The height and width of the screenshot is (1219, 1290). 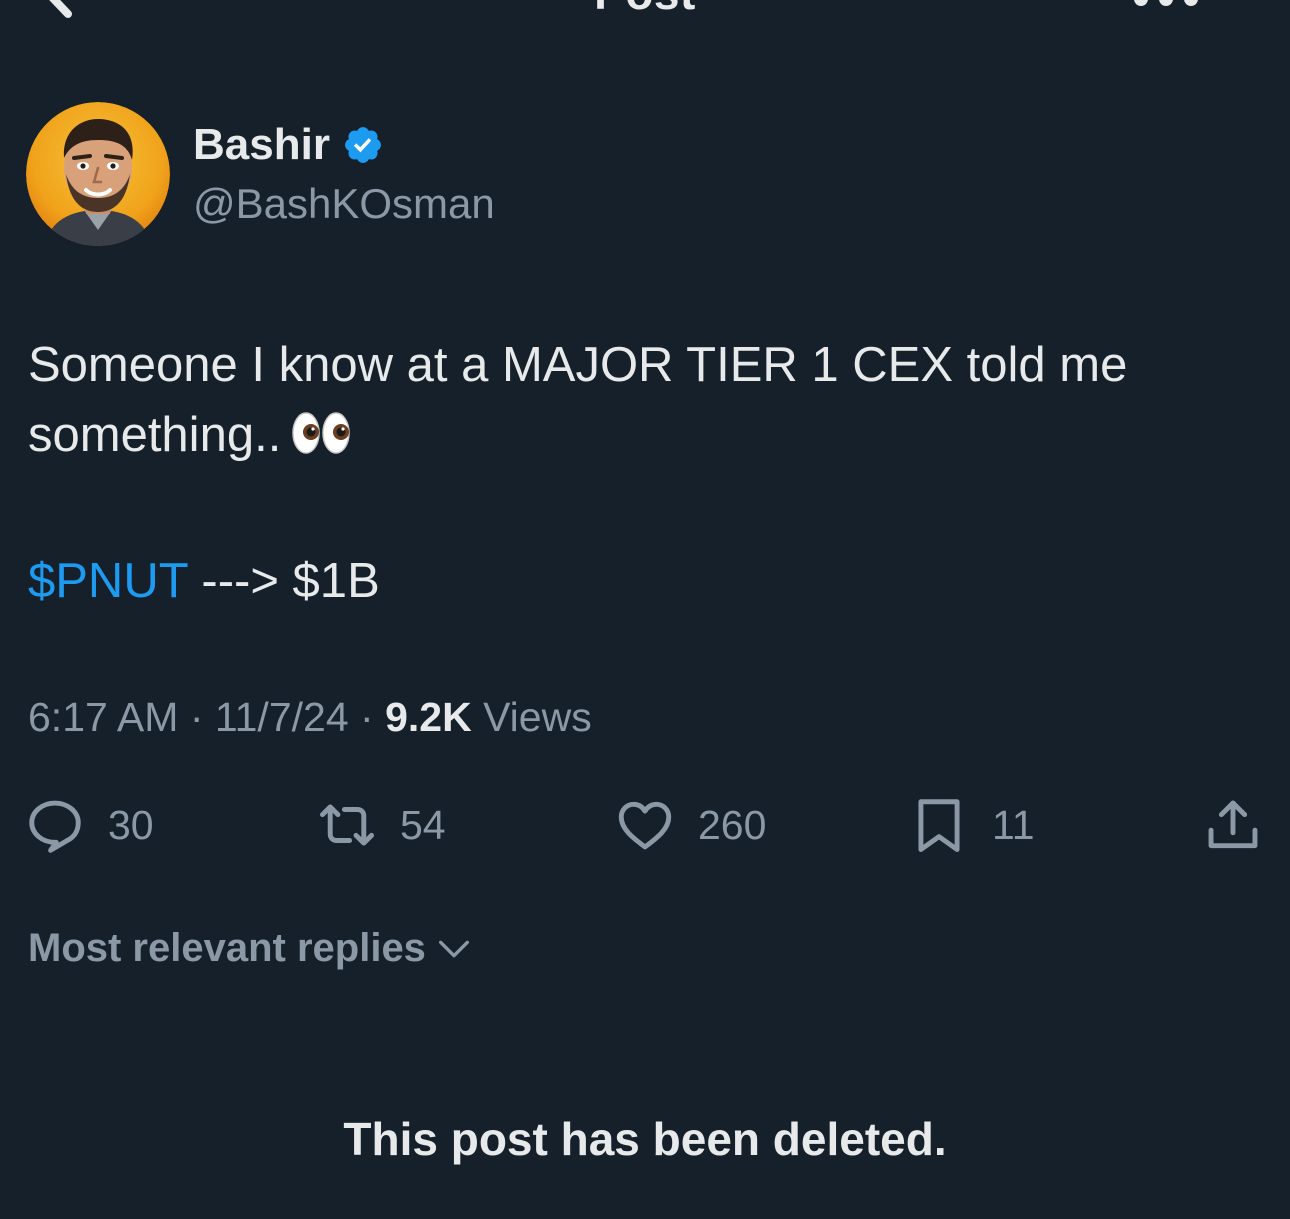 What do you see at coordinates (428, 717) in the screenshot?
I see `views-count: 9.2K` at bounding box center [428, 717].